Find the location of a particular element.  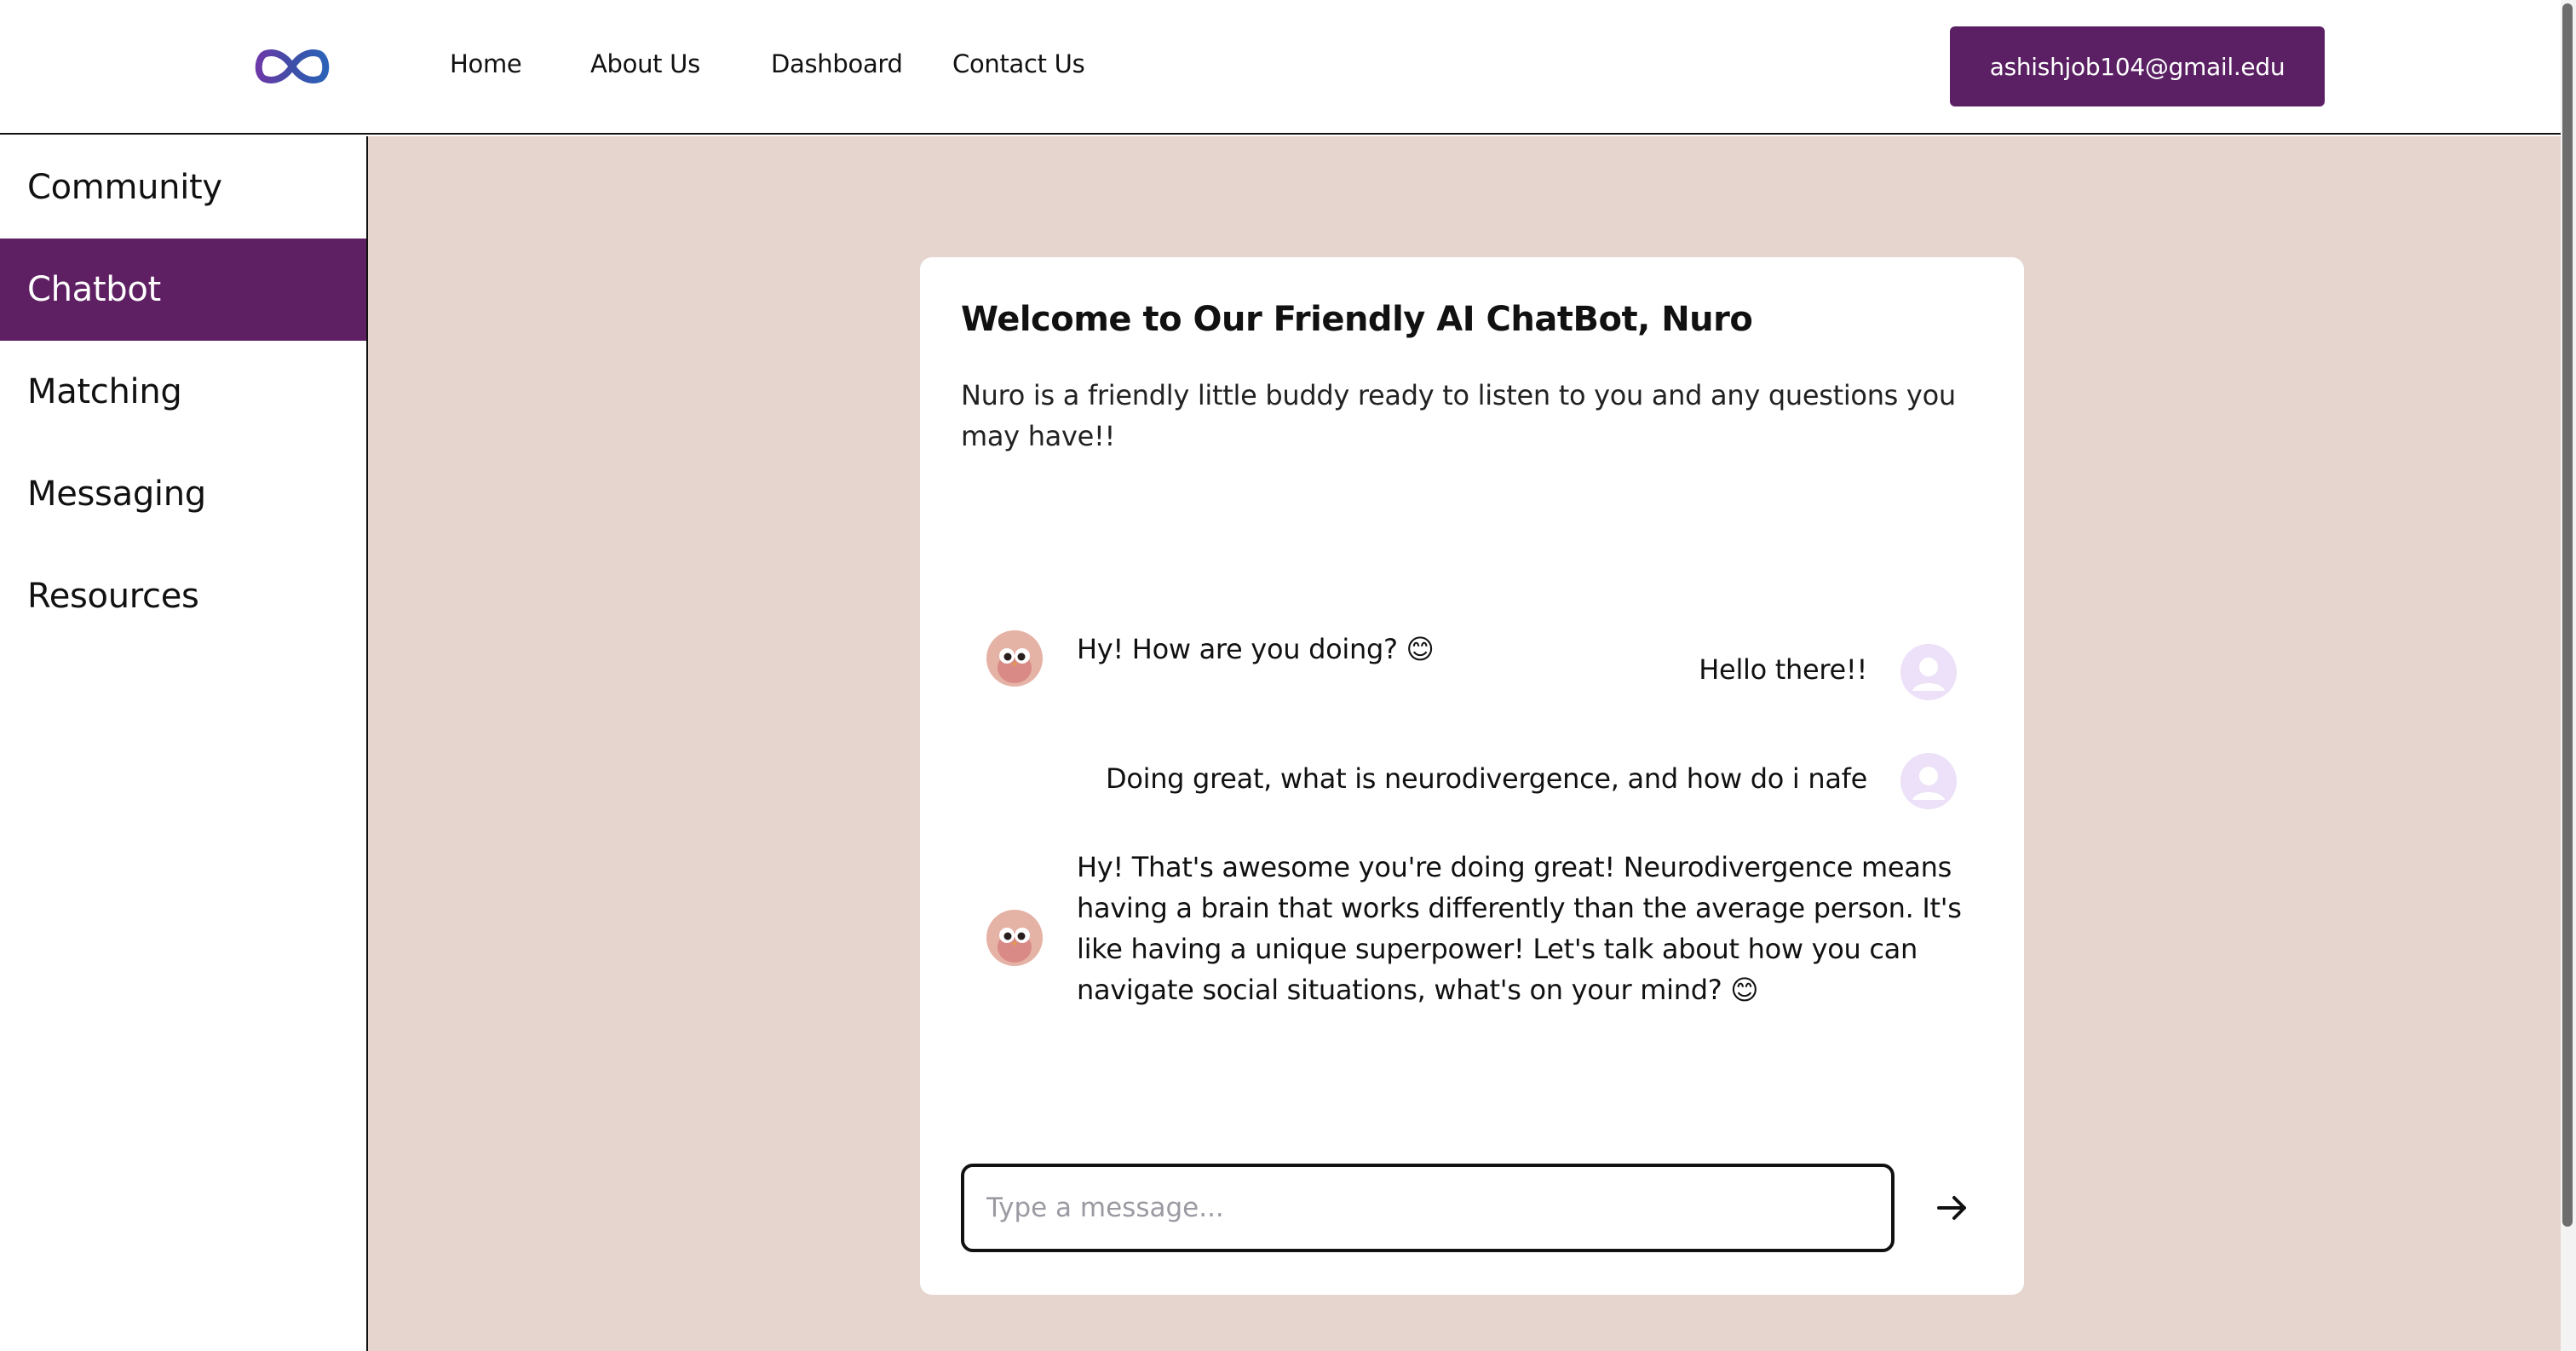

nav-link-contact-us: Contact Us is located at coordinates (1018, 64).